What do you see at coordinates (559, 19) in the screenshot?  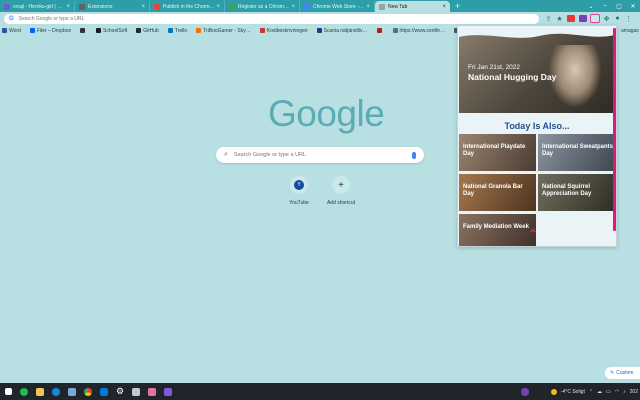 I see `star-icon: ★` at bounding box center [559, 19].